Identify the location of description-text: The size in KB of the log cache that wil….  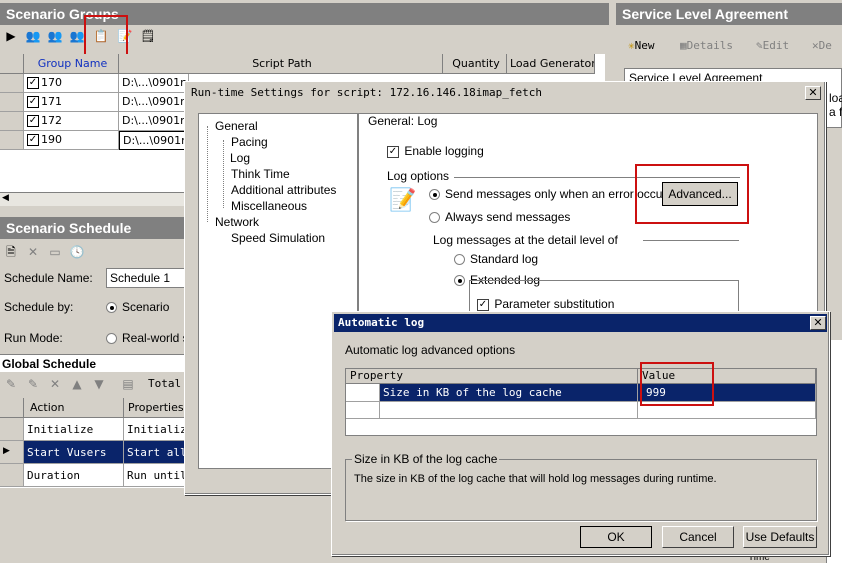
(535, 479).